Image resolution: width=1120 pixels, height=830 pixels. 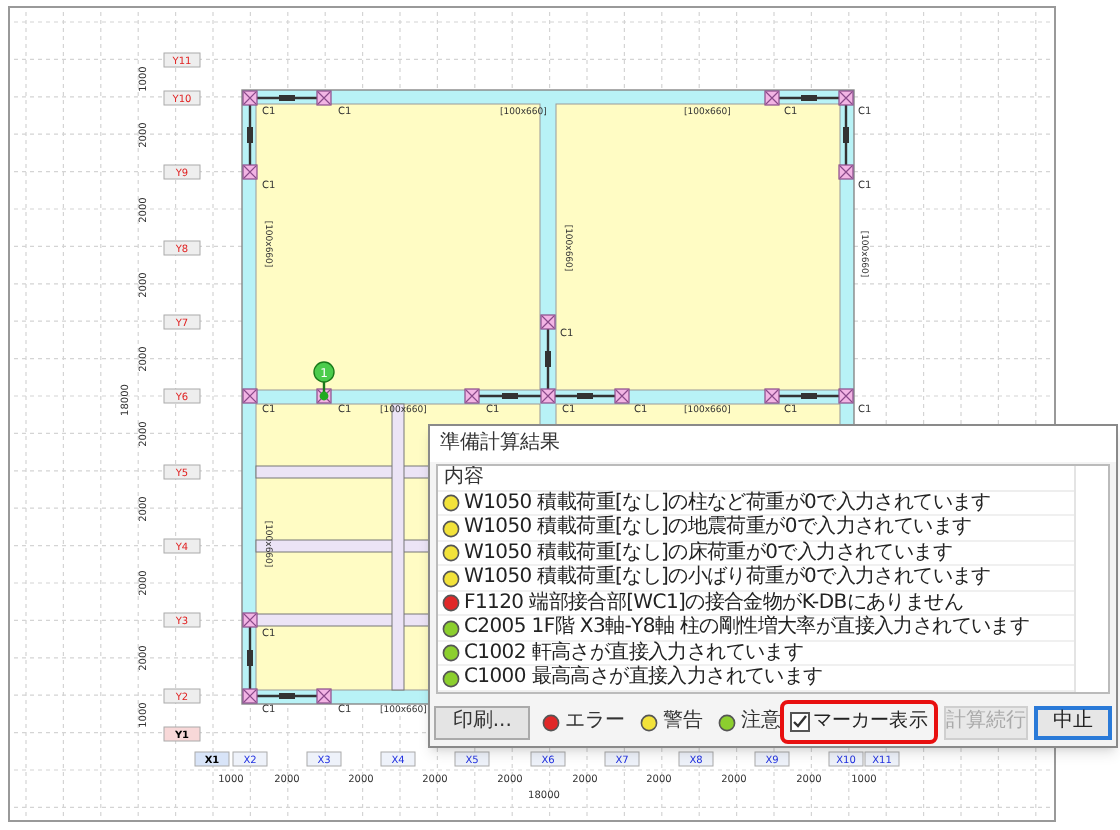 I want to click on result-row: W1050 積載荷重[なし]の柱など荷重が0で入力されています, so click(x=727, y=503).